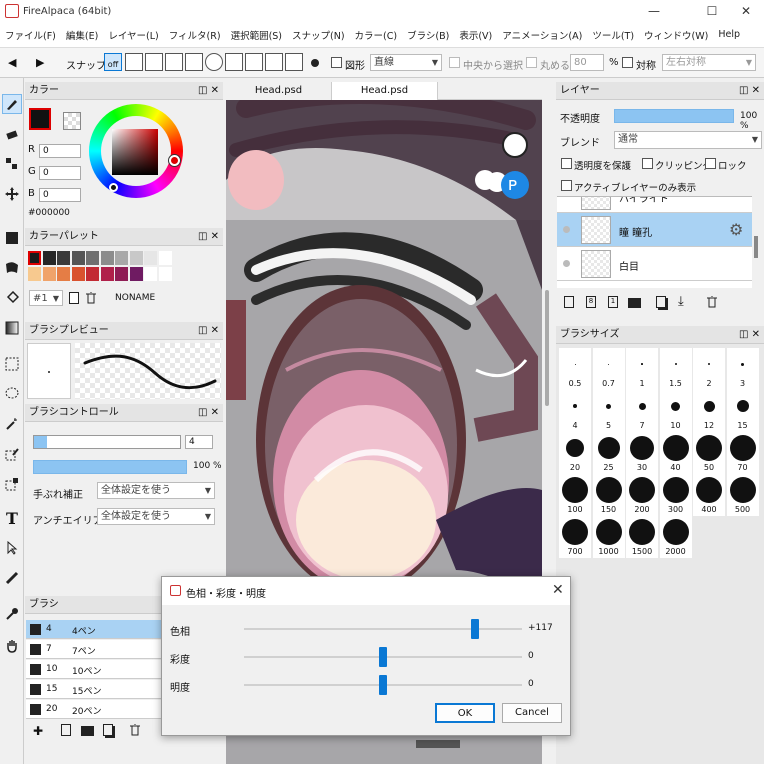 The height and width of the screenshot is (764, 764). What do you see at coordinates (542, 35) in the screenshot?
I see `menu-animation: アニメーション(A)` at bounding box center [542, 35].